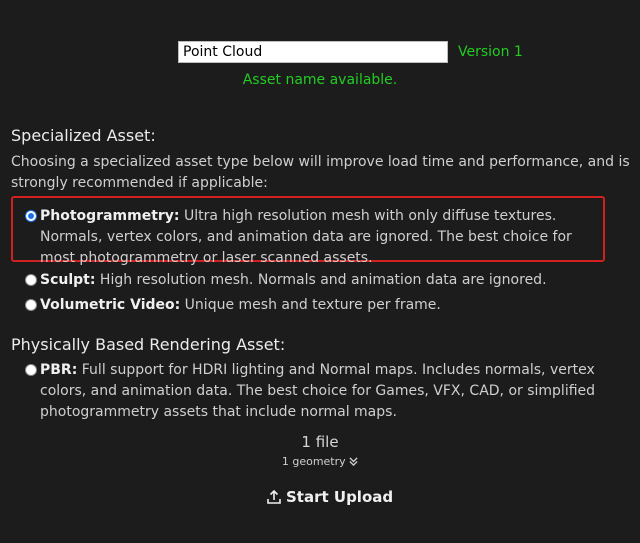 This screenshot has height=543, width=640. What do you see at coordinates (31, 280) in the screenshot?
I see `radio-sculpt` at bounding box center [31, 280].